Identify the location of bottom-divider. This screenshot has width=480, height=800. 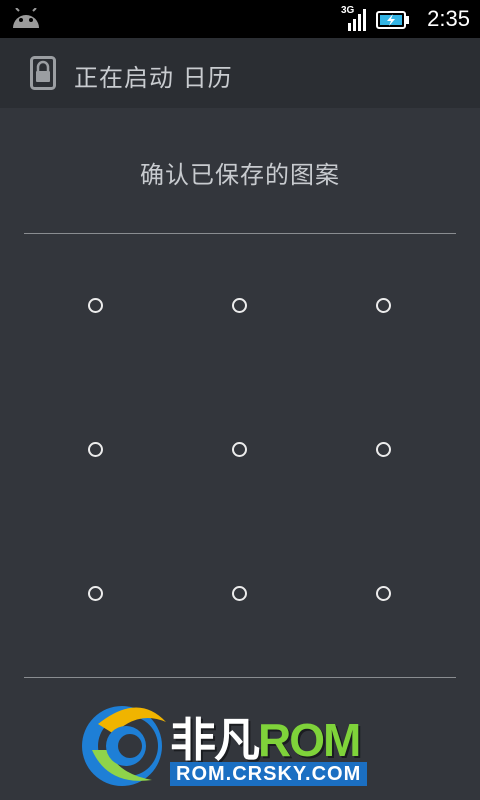
(240, 677).